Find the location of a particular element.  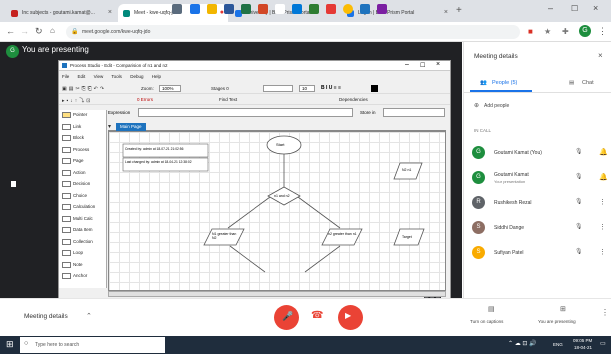

participant-subtitle: Your presentation is located at coordinates (510, 181).